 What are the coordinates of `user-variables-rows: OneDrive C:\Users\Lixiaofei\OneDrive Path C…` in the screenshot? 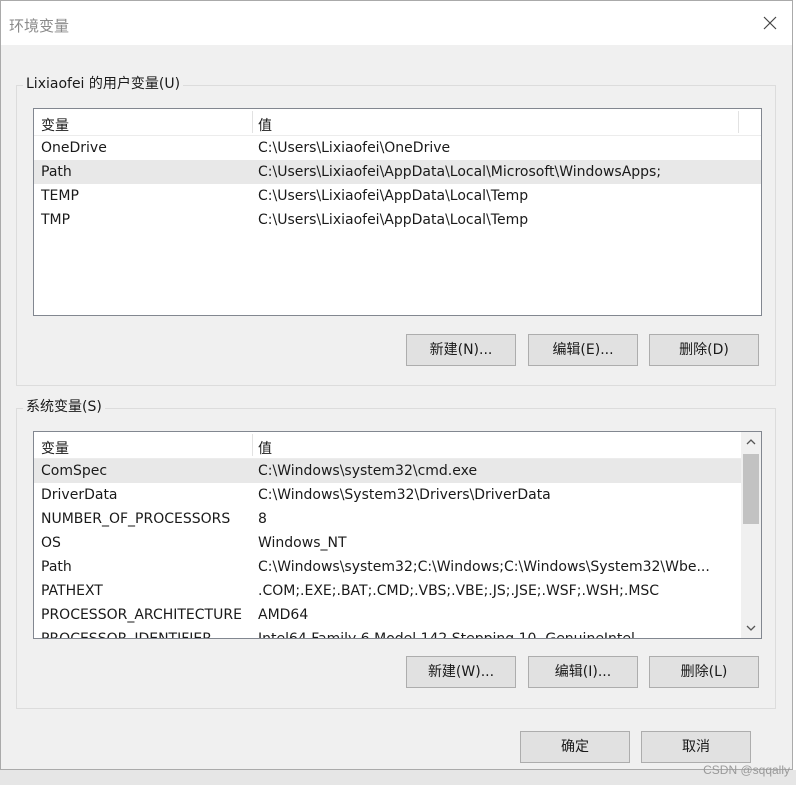 It's located at (397, 184).